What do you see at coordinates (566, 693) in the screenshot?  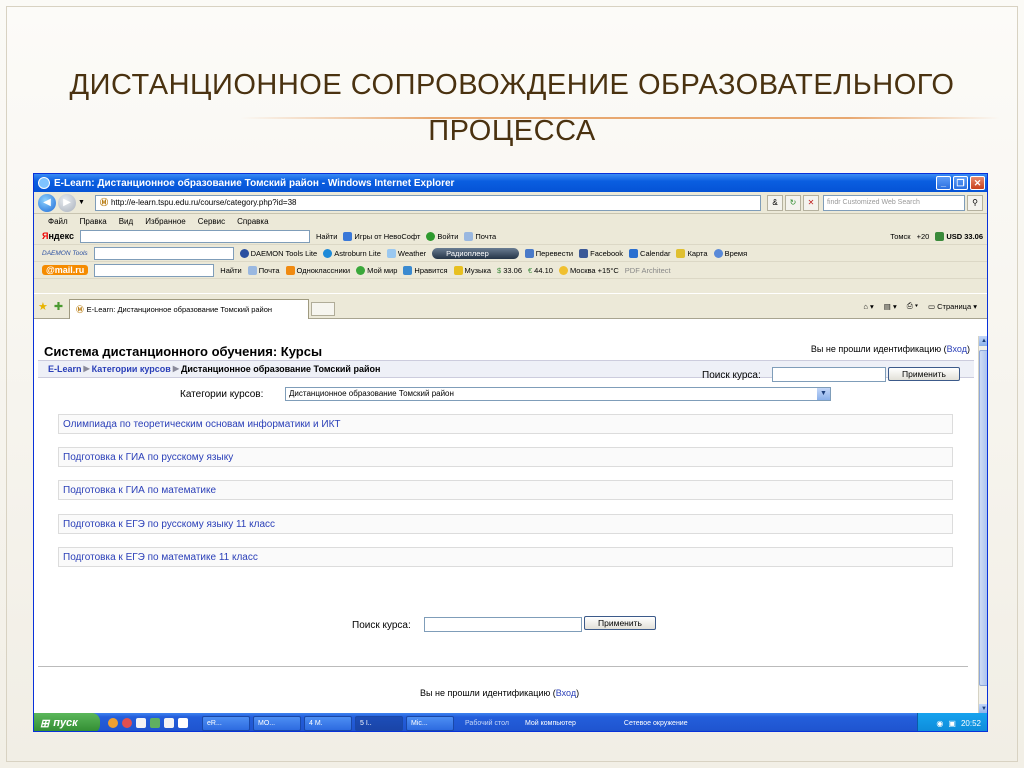 I see `footer-login-link: Вход` at bounding box center [566, 693].